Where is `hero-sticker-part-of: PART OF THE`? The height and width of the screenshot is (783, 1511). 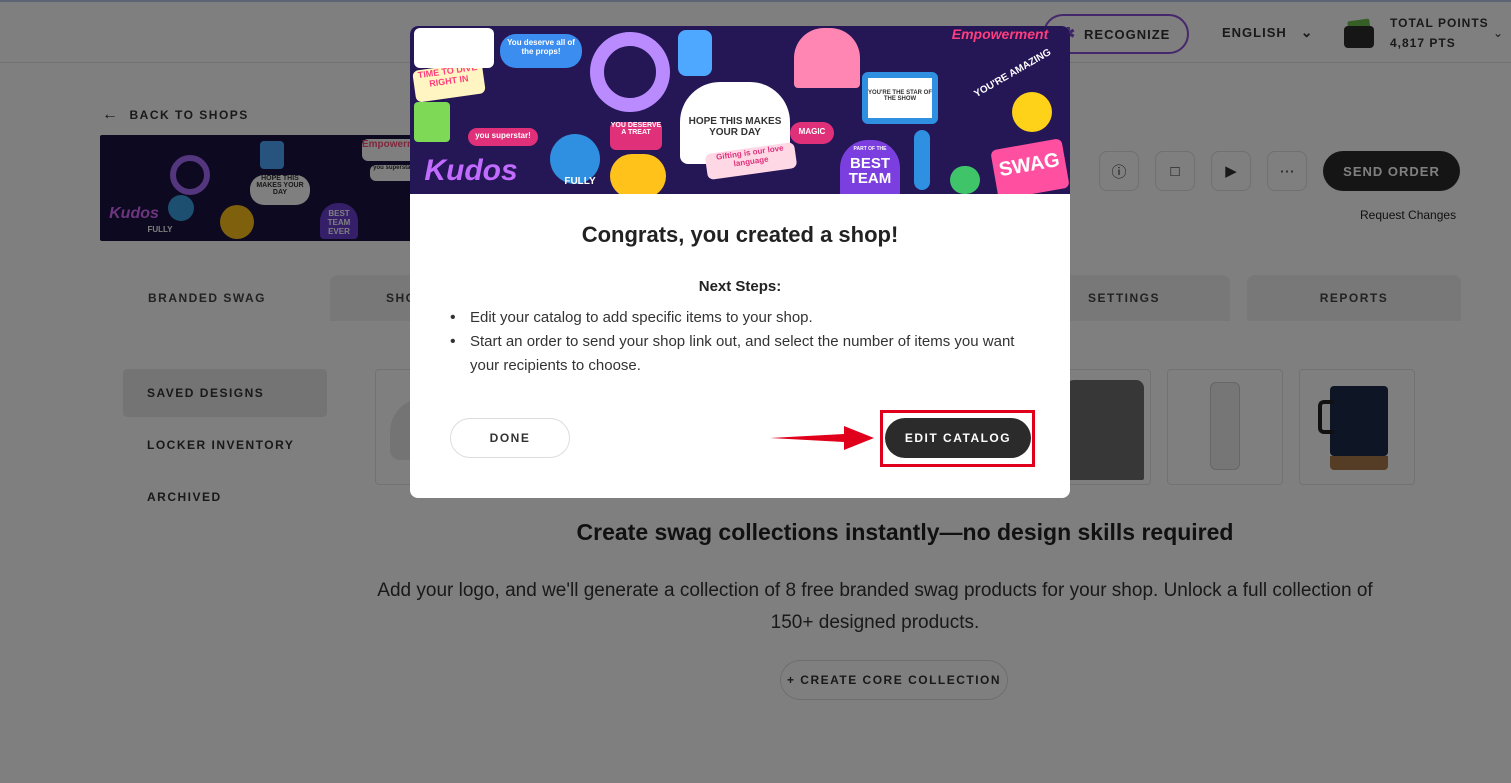 hero-sticker-part-of: PART OF THE is located at coordinates (870, 149).